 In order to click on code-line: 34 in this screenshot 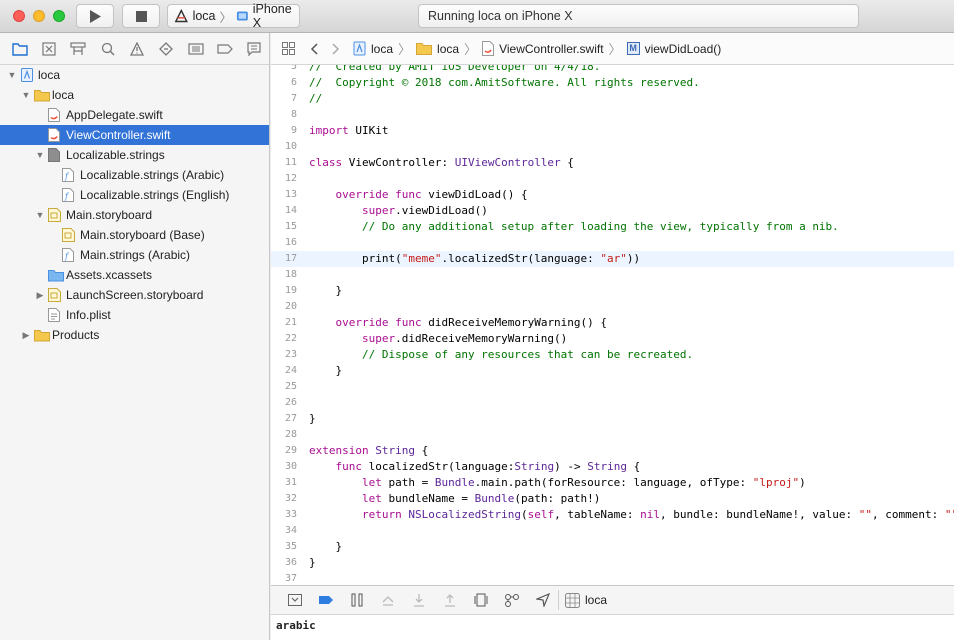, I will do `click(612, 531)`.